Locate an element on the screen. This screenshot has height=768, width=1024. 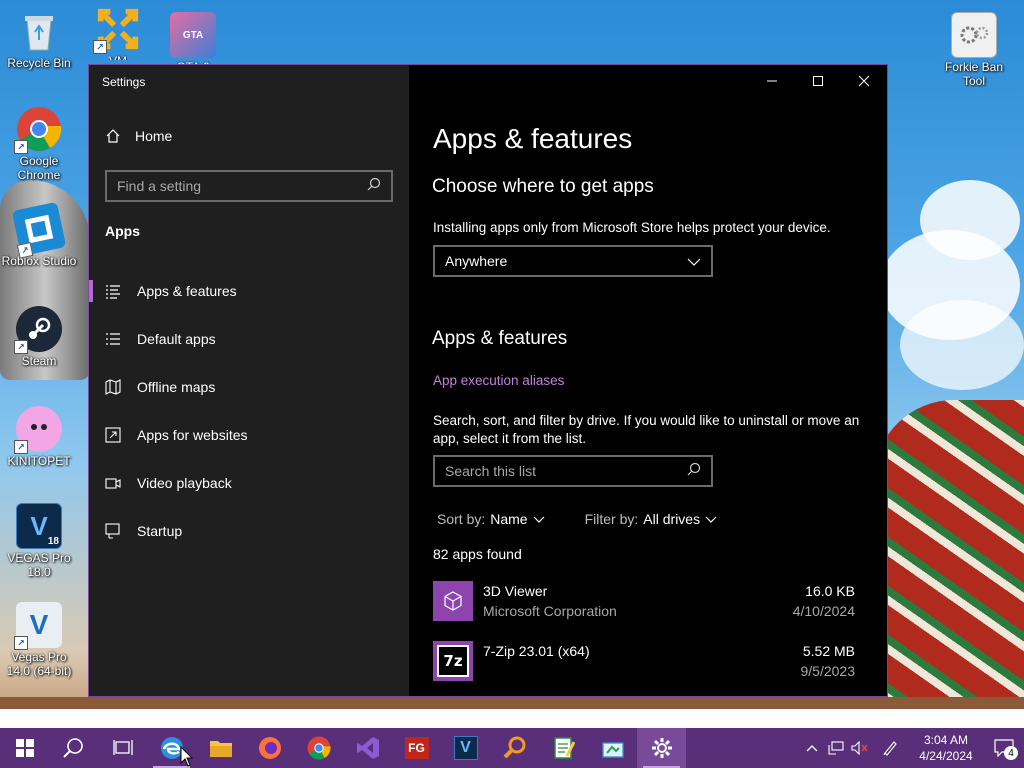
sidebar-item-label: Default apps is located at coordinates (176, 339).